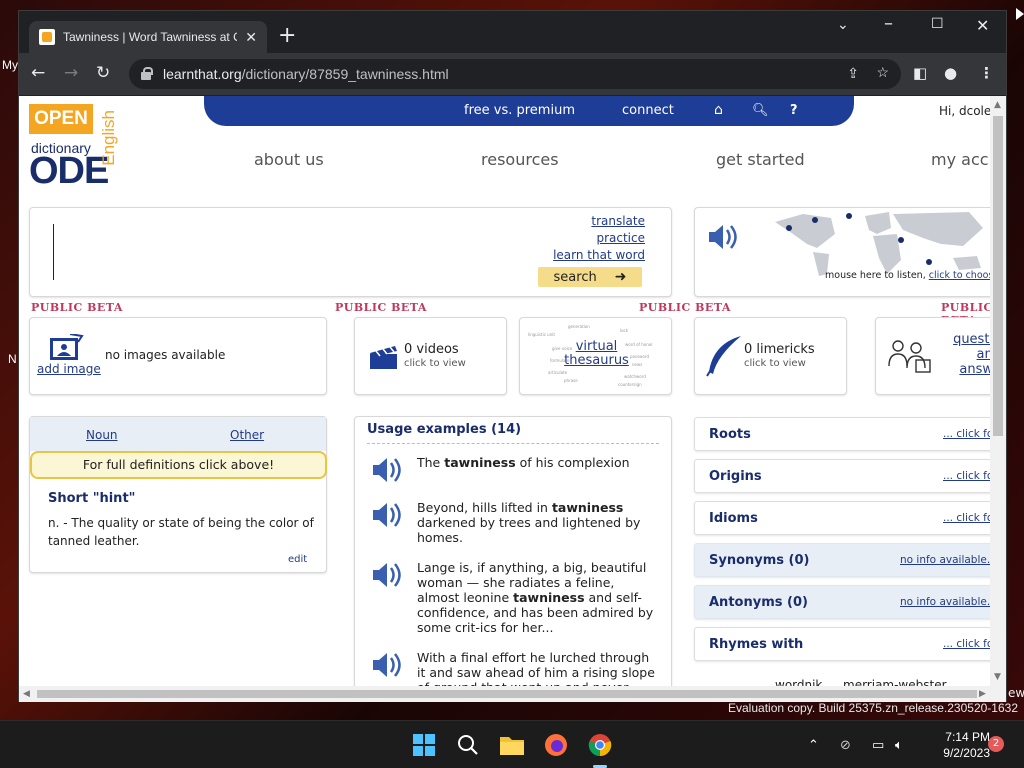 Image resolution: width=1024 pixels, height=768 pixels. I want to click on display-icon: ▭, so click(878, 744).